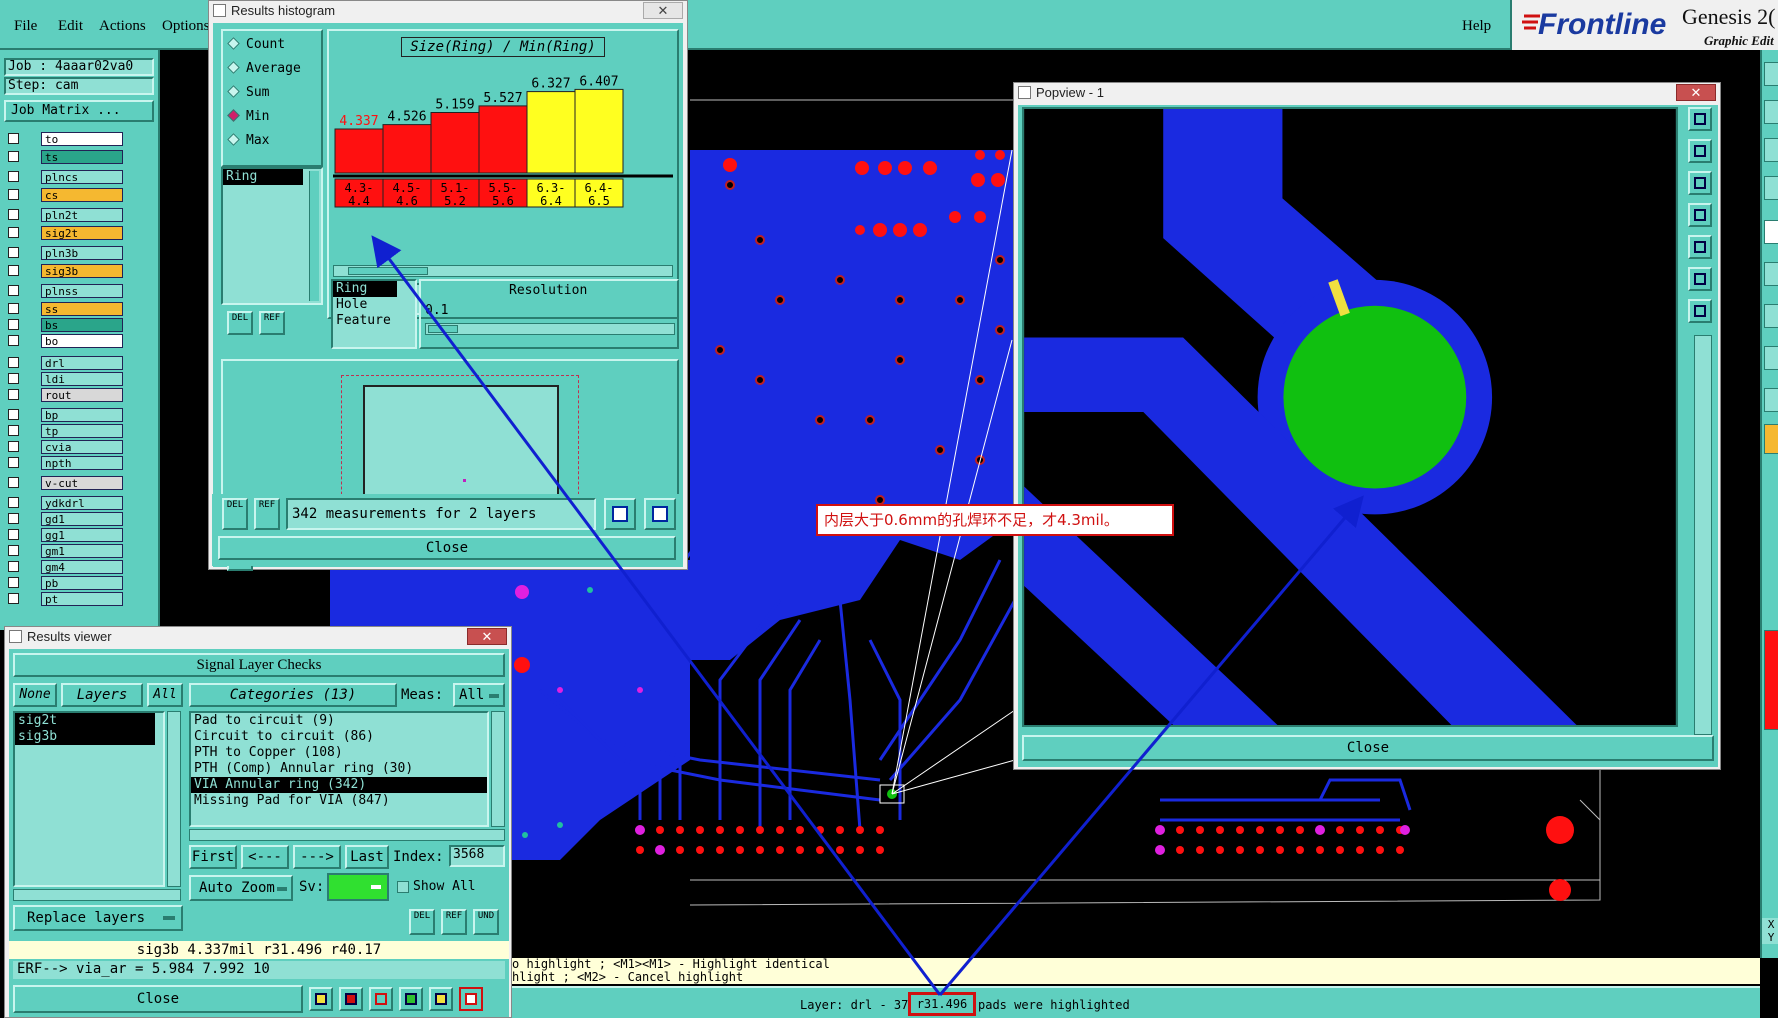 The image size is (1778, 1018). What do you see at coordinates (82, 519) in the screenshot?
I see `layer-name: gd1` at bounding box center [82, 519].